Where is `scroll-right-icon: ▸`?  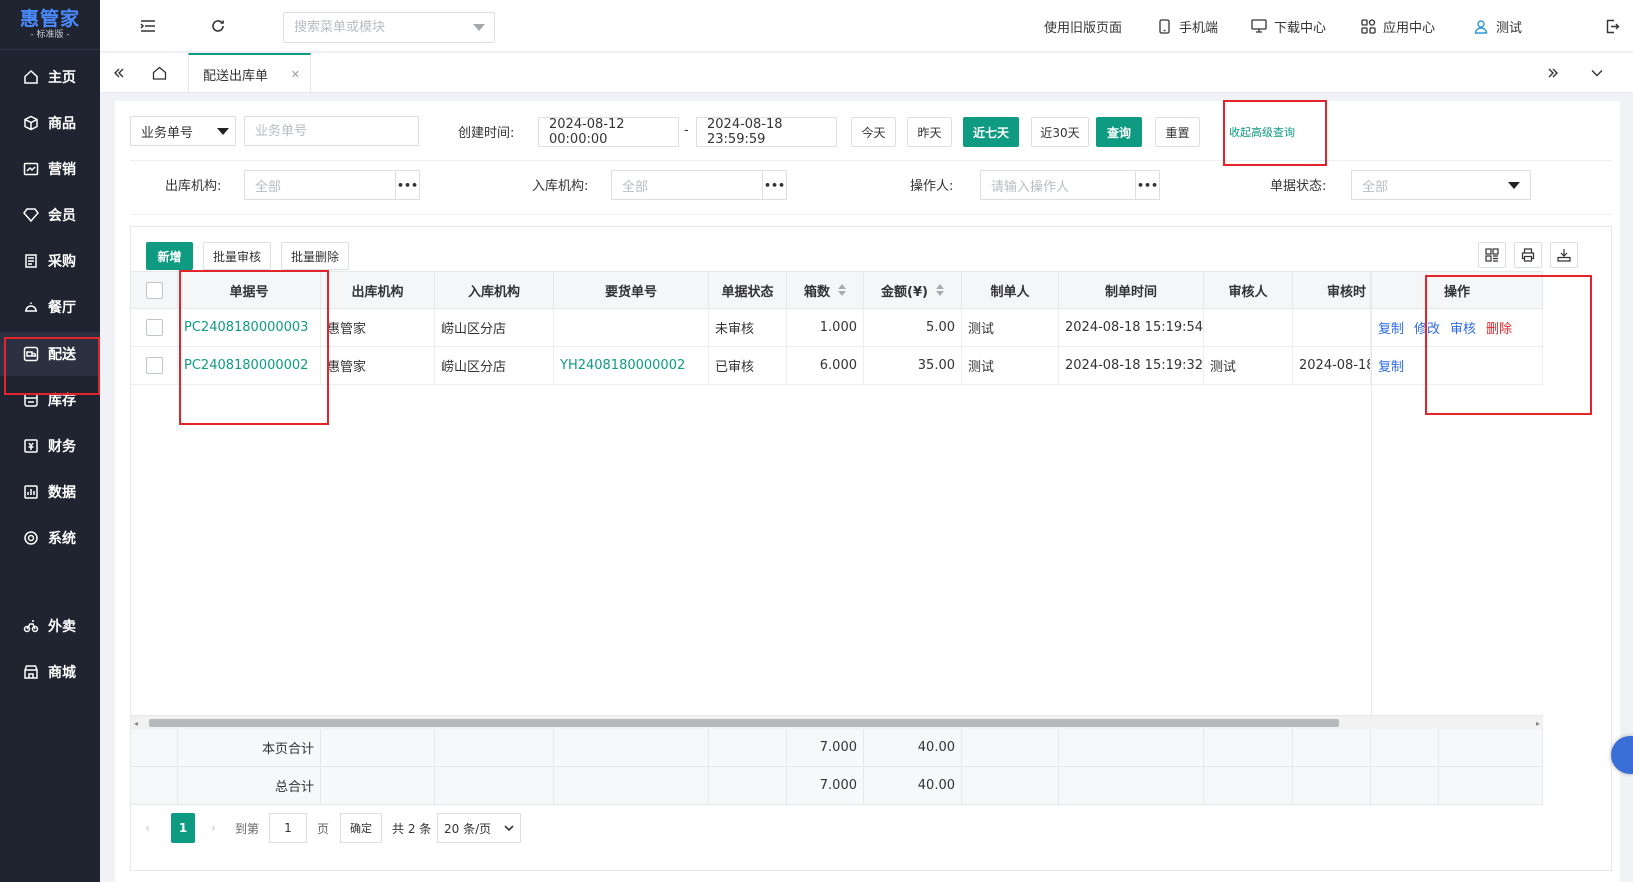
scroll-right-icon: ▸ is located at coordinates (1538, 723).